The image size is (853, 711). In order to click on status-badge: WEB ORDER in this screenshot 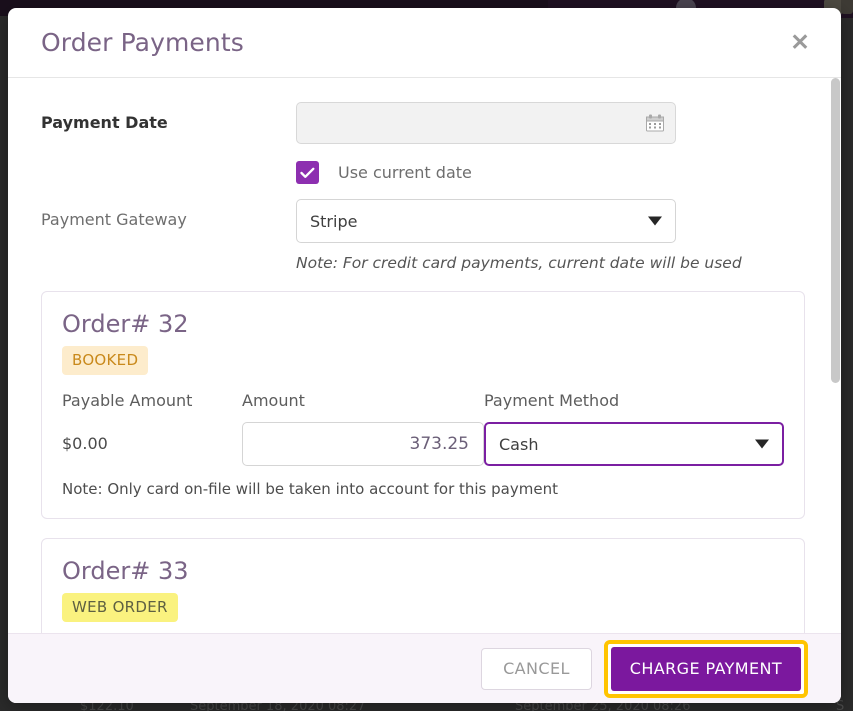, I will do `click(120, 607)`.